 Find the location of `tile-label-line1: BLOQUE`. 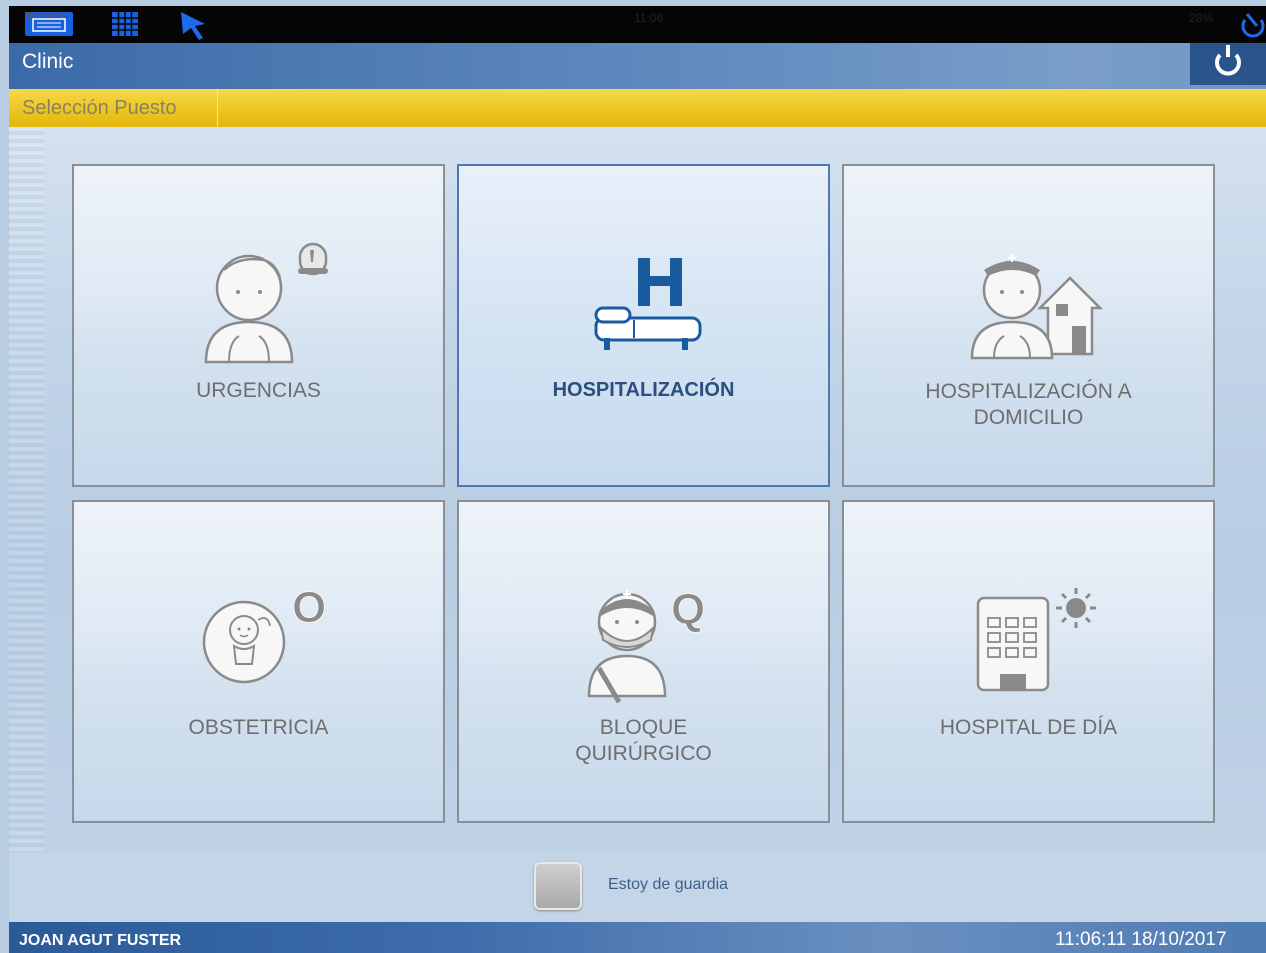

tile-label-line1: BLOQUE is located at coordinates (643, 727).